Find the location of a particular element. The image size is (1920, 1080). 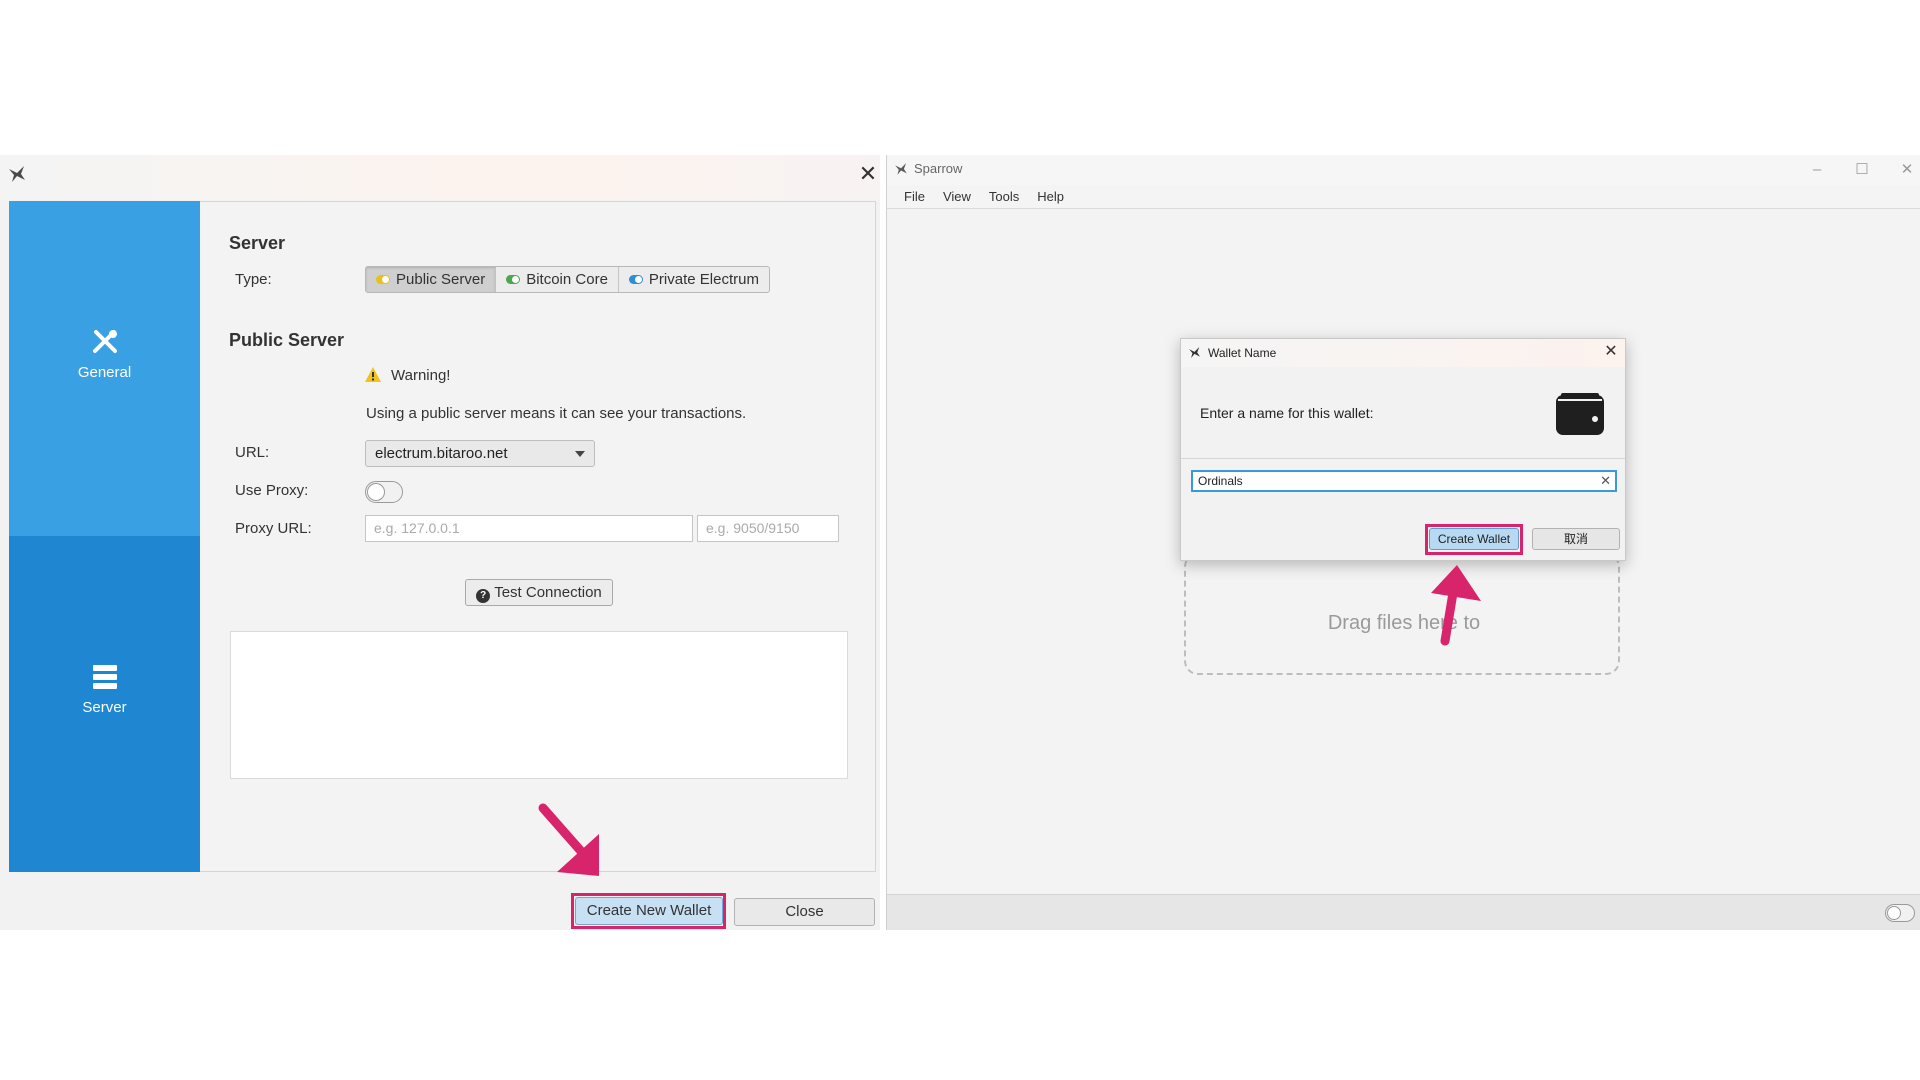

sidebar-item-general: General is located at coordinates (104, 368).